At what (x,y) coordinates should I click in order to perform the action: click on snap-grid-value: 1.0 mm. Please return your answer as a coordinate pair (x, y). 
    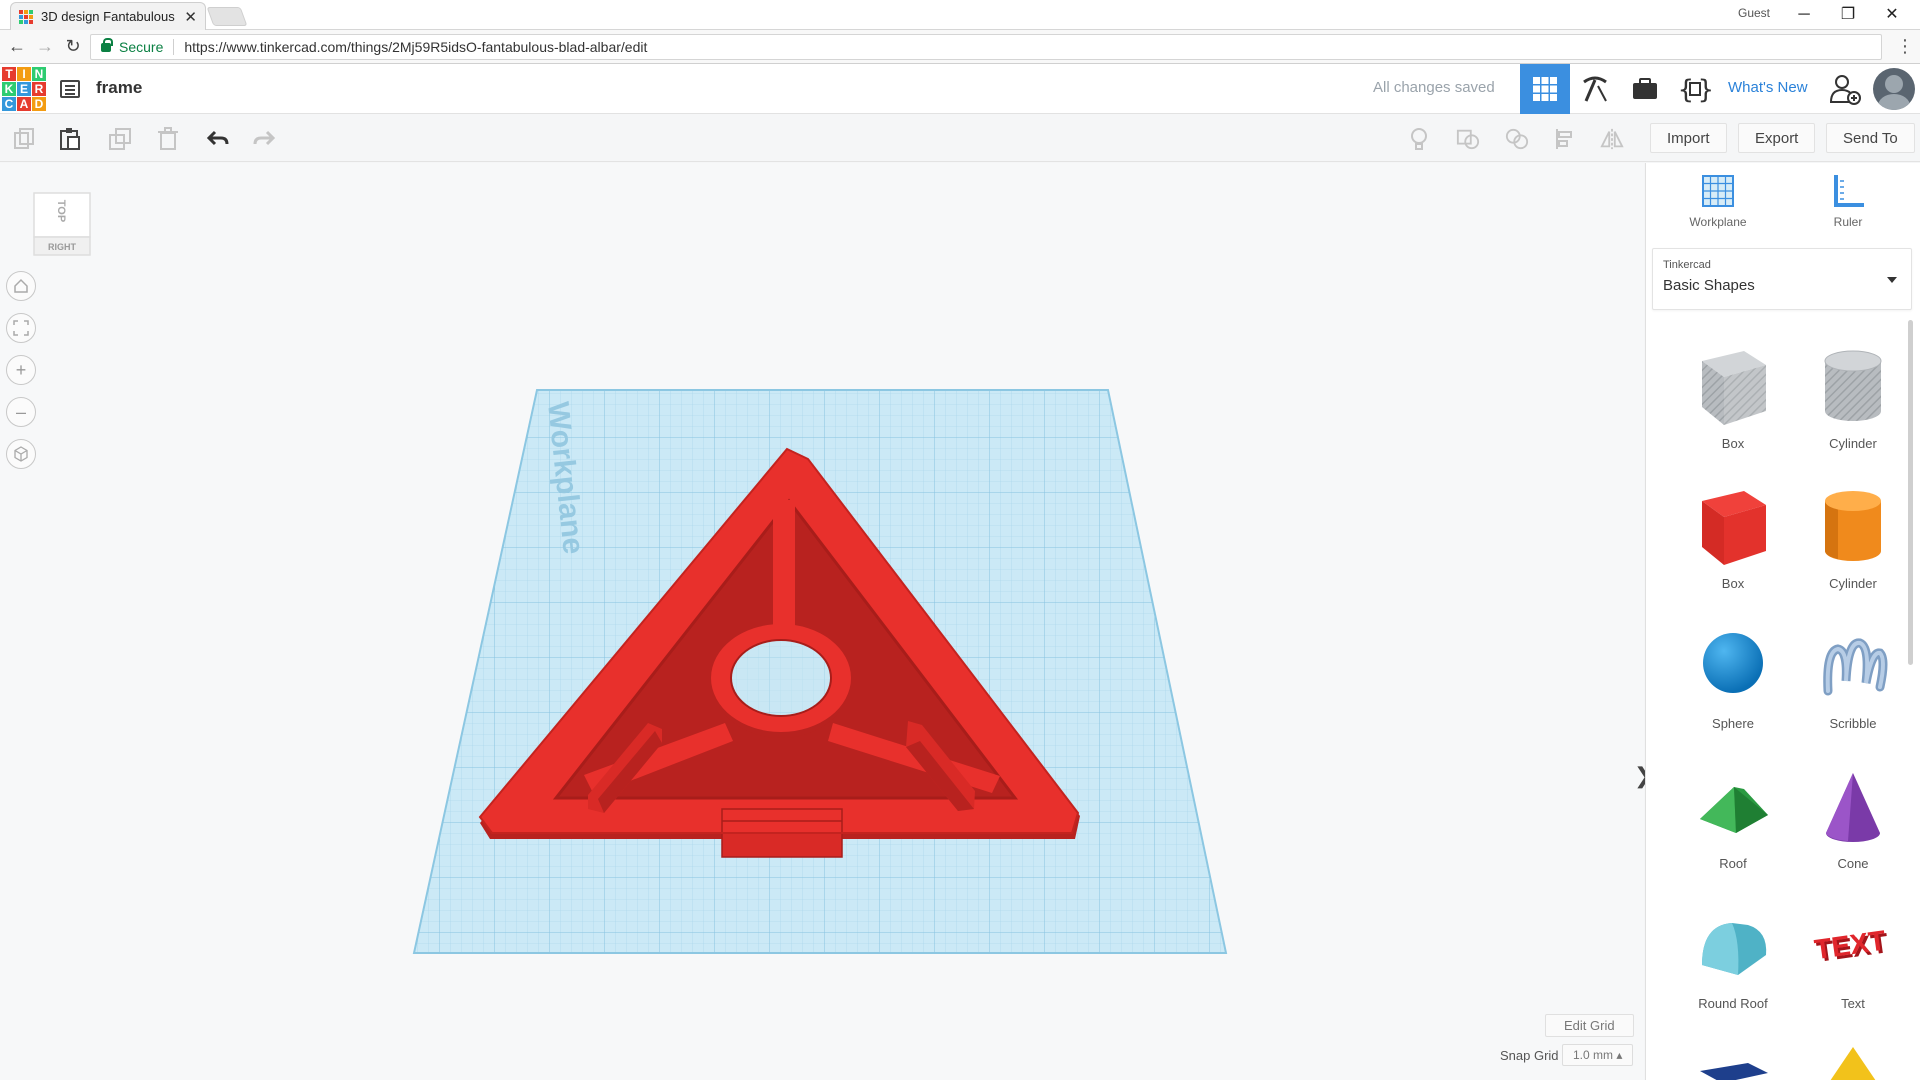
    Looking at the image, I should click on (1593, 1055).